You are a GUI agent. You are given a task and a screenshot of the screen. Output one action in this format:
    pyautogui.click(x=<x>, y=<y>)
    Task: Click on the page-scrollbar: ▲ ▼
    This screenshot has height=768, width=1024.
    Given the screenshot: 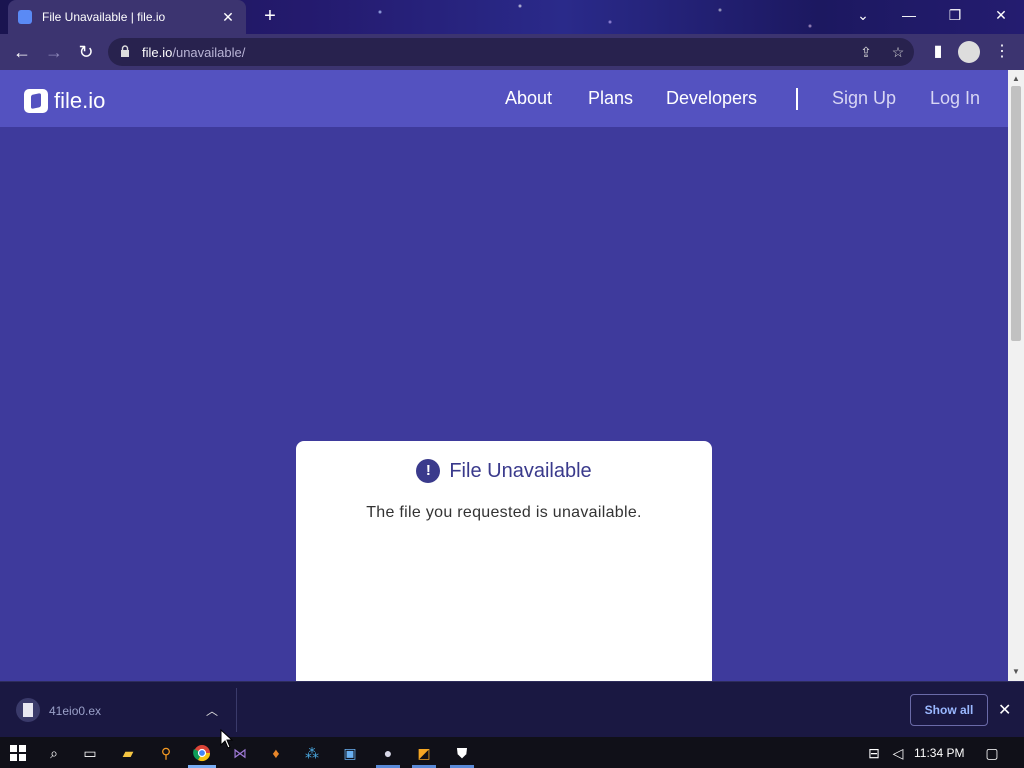 What is the action you would take?
    pyautogui.click(x=1016, y=375)
    